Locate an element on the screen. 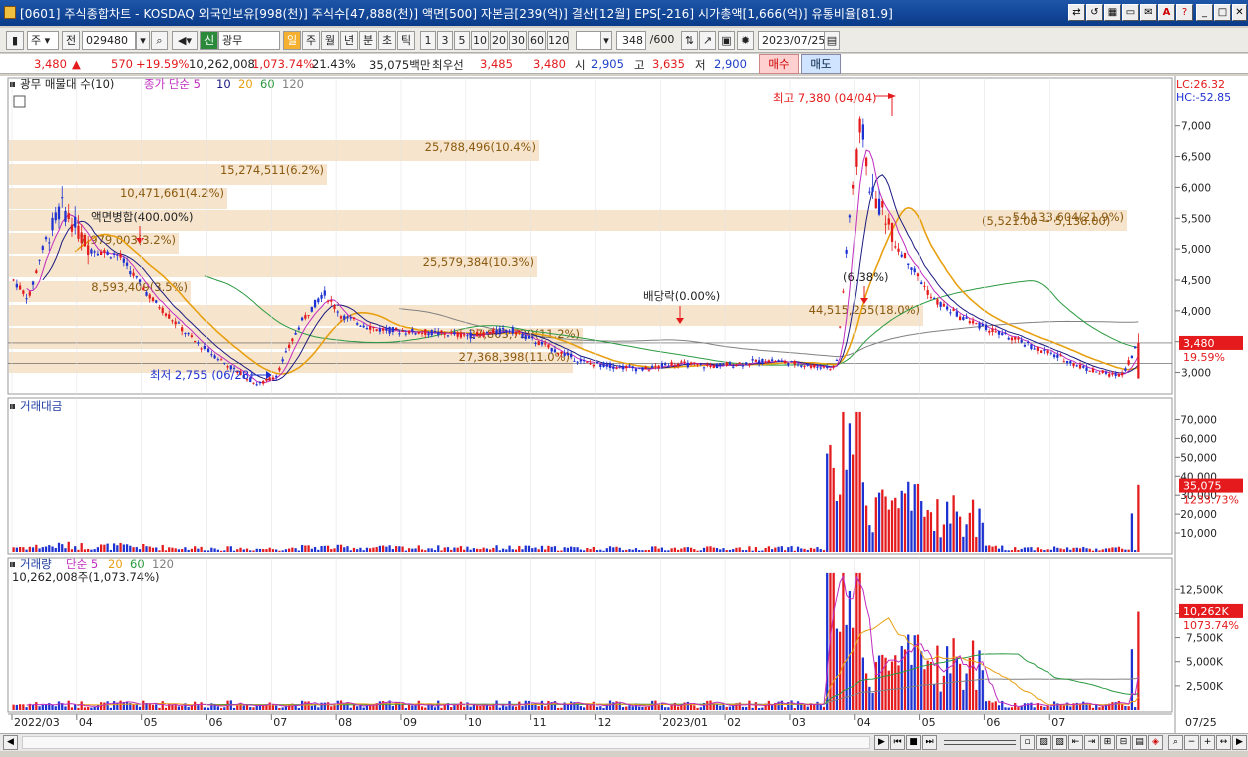 The width and height of the screenshot is (1248, 757). link-icon: ⇄ is located at coordinates (1076, 12).